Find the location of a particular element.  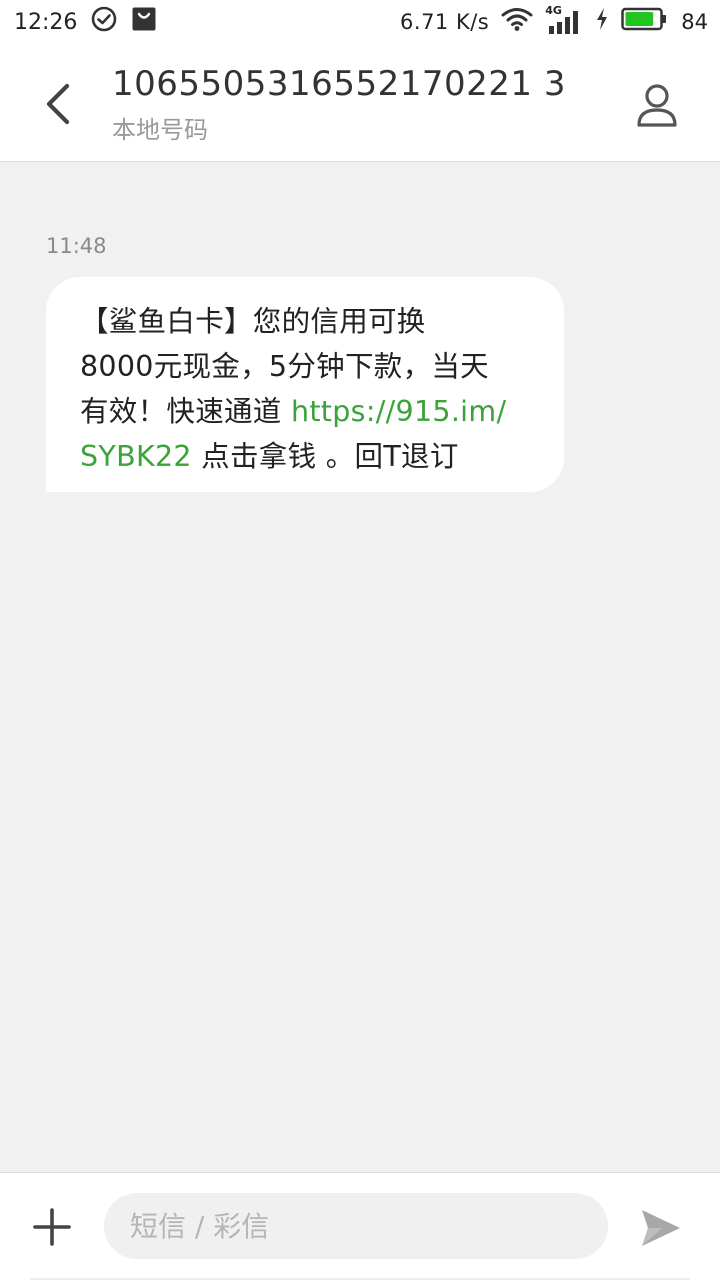

message-line: 有效！快速通道 https://915.im/ is located at coordinates (307, 411).